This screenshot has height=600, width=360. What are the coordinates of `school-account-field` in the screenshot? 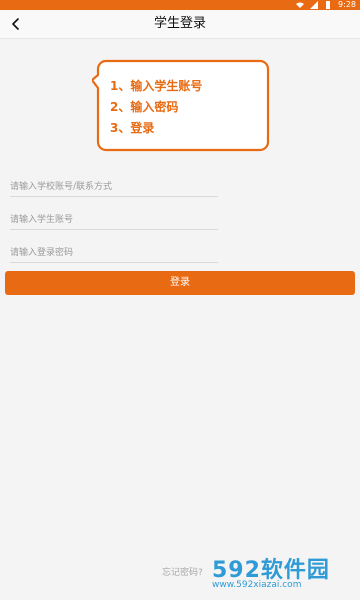 It's located at (114, 186).